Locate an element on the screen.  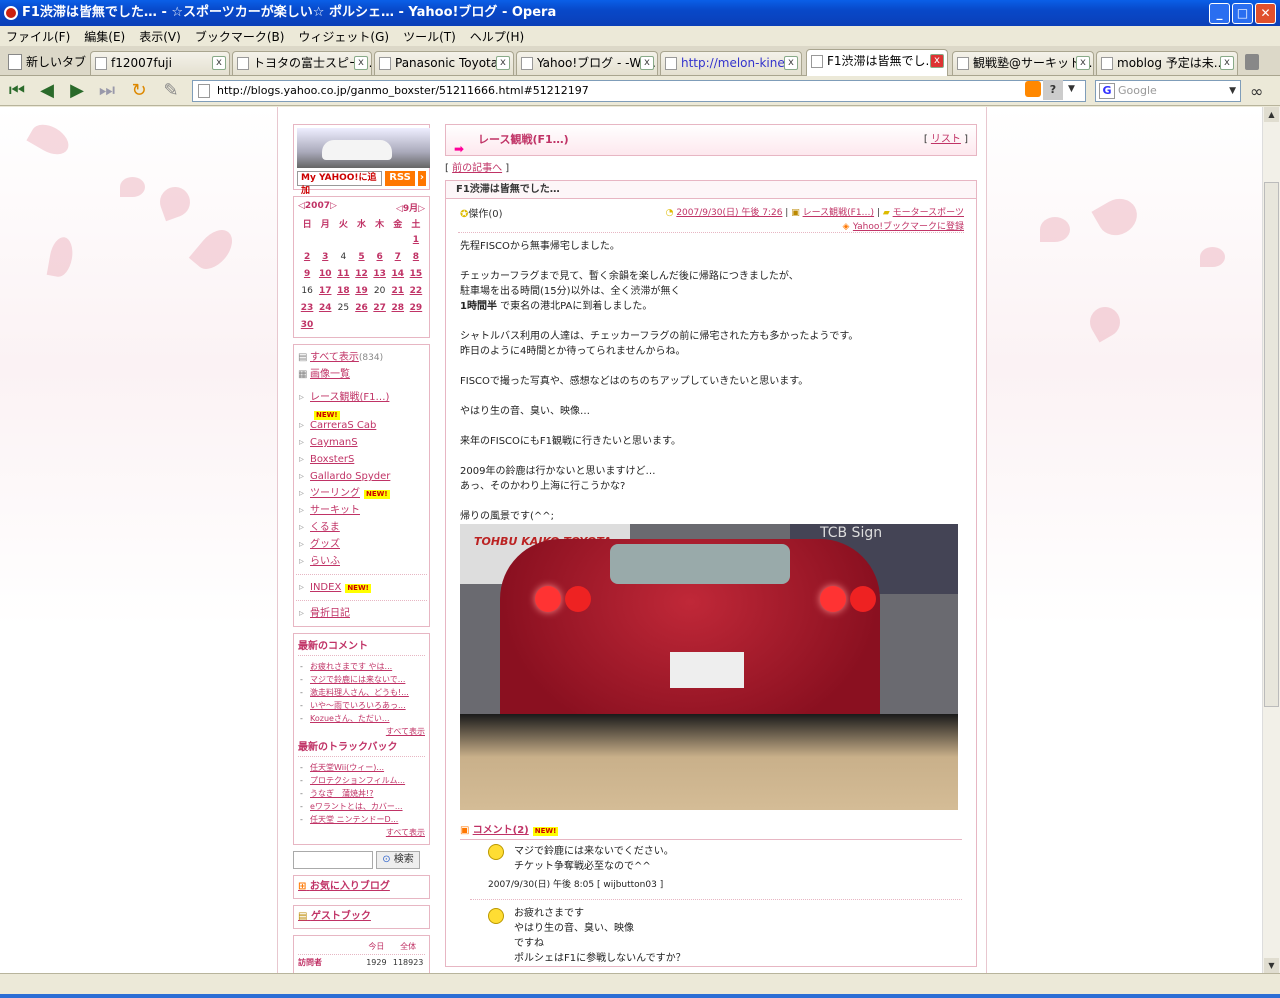
menu-view: 表示(V) is located at coordinates (160, 36).